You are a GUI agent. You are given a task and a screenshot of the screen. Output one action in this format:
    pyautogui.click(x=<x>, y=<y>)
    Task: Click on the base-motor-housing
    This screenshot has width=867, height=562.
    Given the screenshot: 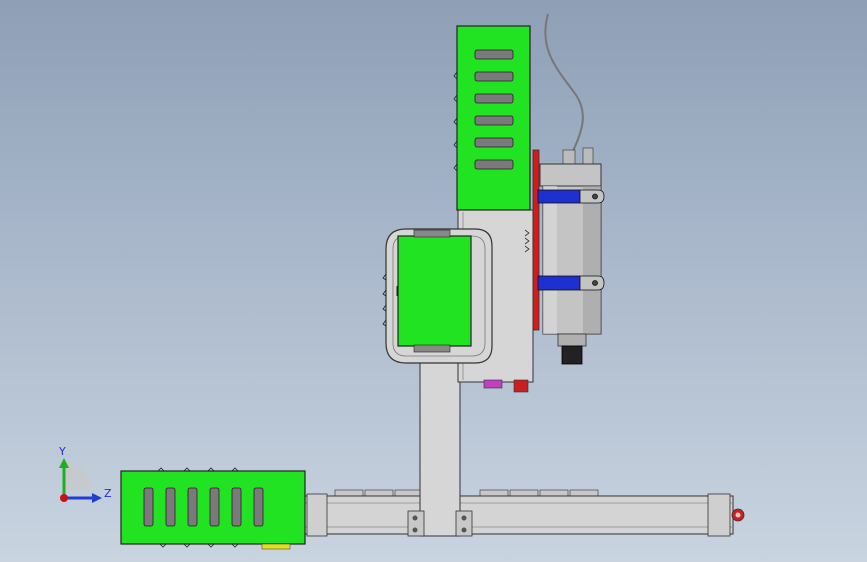 What is the action you would take?
    pyautogui.click(x=213, y=508)
    